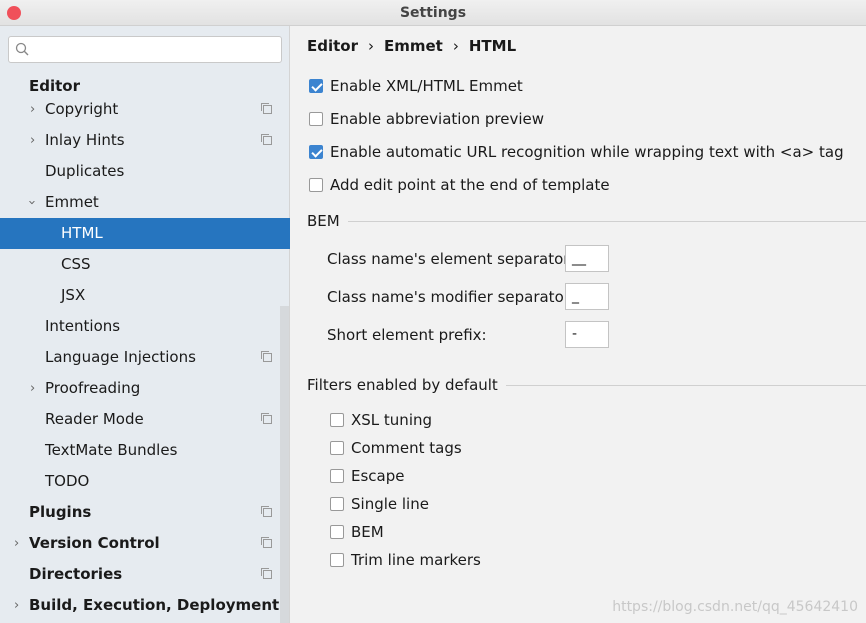 Image resolution: width=866 pixels, height=623 pixels. What do you see at coordinates (587, 334) in the screenshot?
I see `short-prefix-input: -` at bounding box center [587, 334].